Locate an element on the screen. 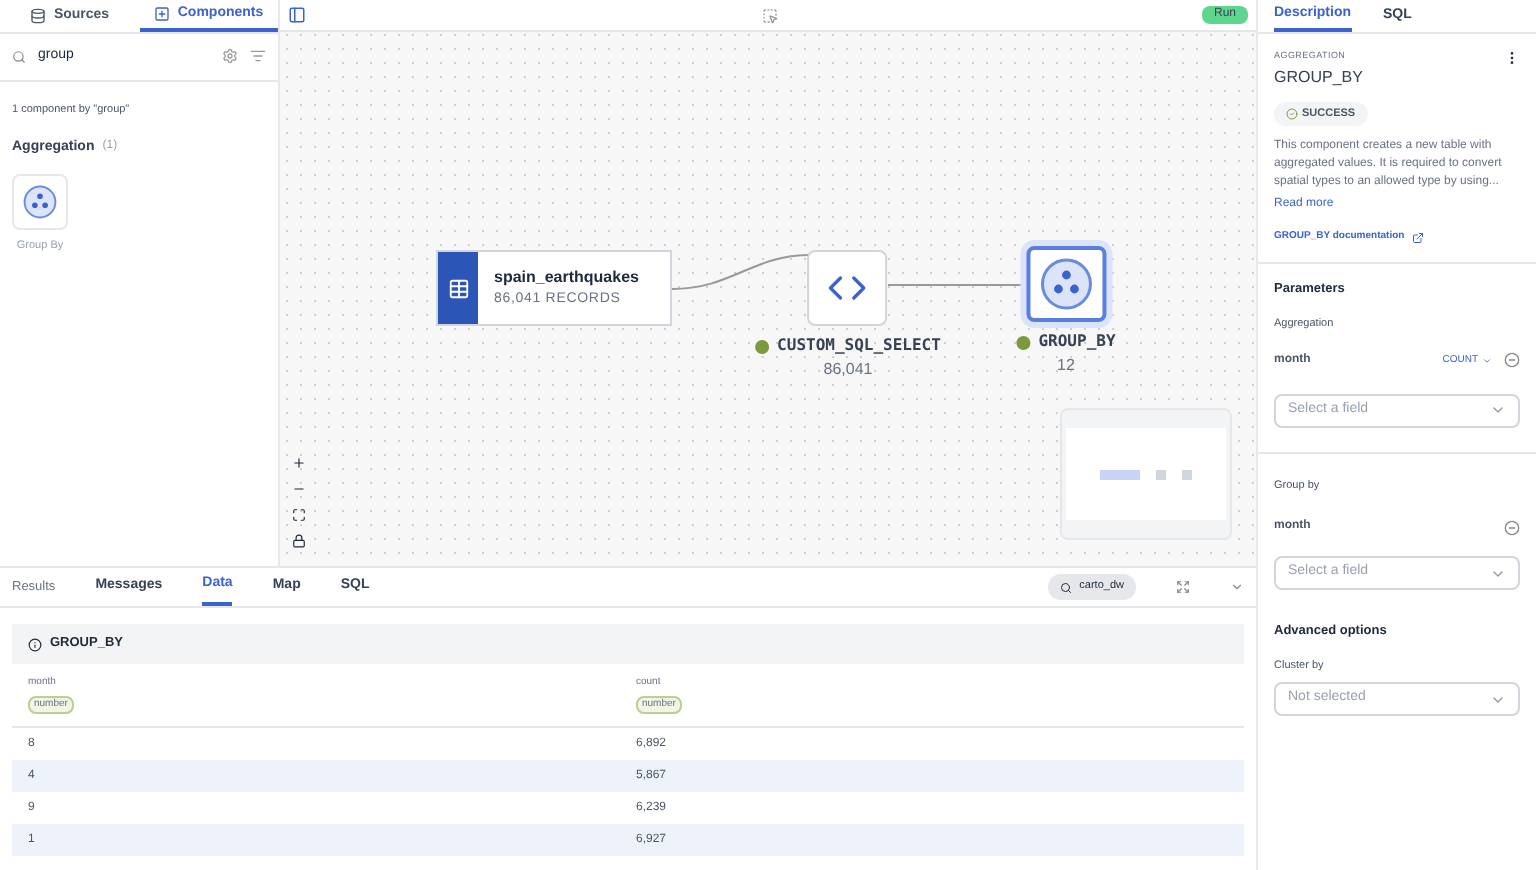 The height and width of the screenshot is (870, 1536). filter-icon is located at coordinates (258, 56).